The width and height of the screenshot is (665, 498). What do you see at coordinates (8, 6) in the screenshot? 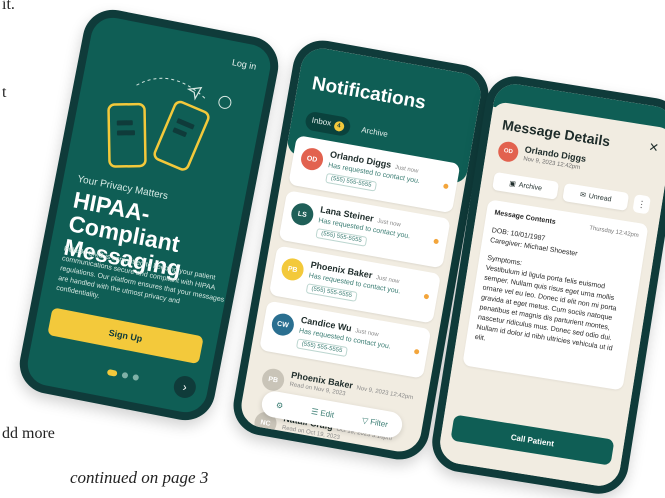
I see `doc-text-fragment: it.` at bounding box center [8, 6].